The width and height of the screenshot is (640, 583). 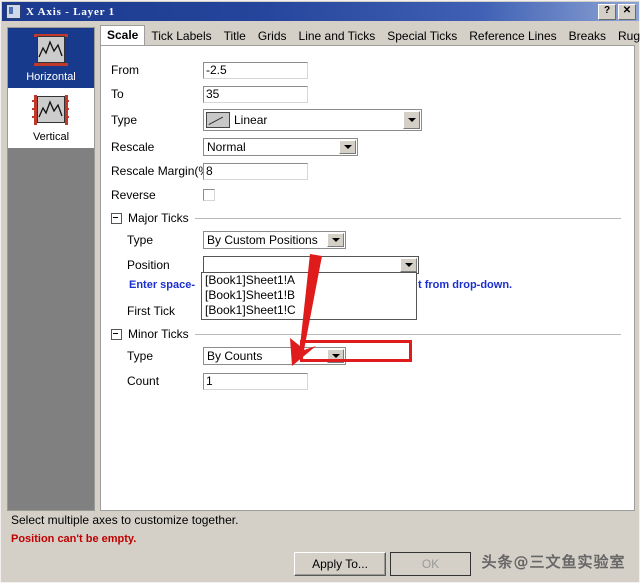 I want to click on error-message: Position can't be empty., so click(x=74, y=539).